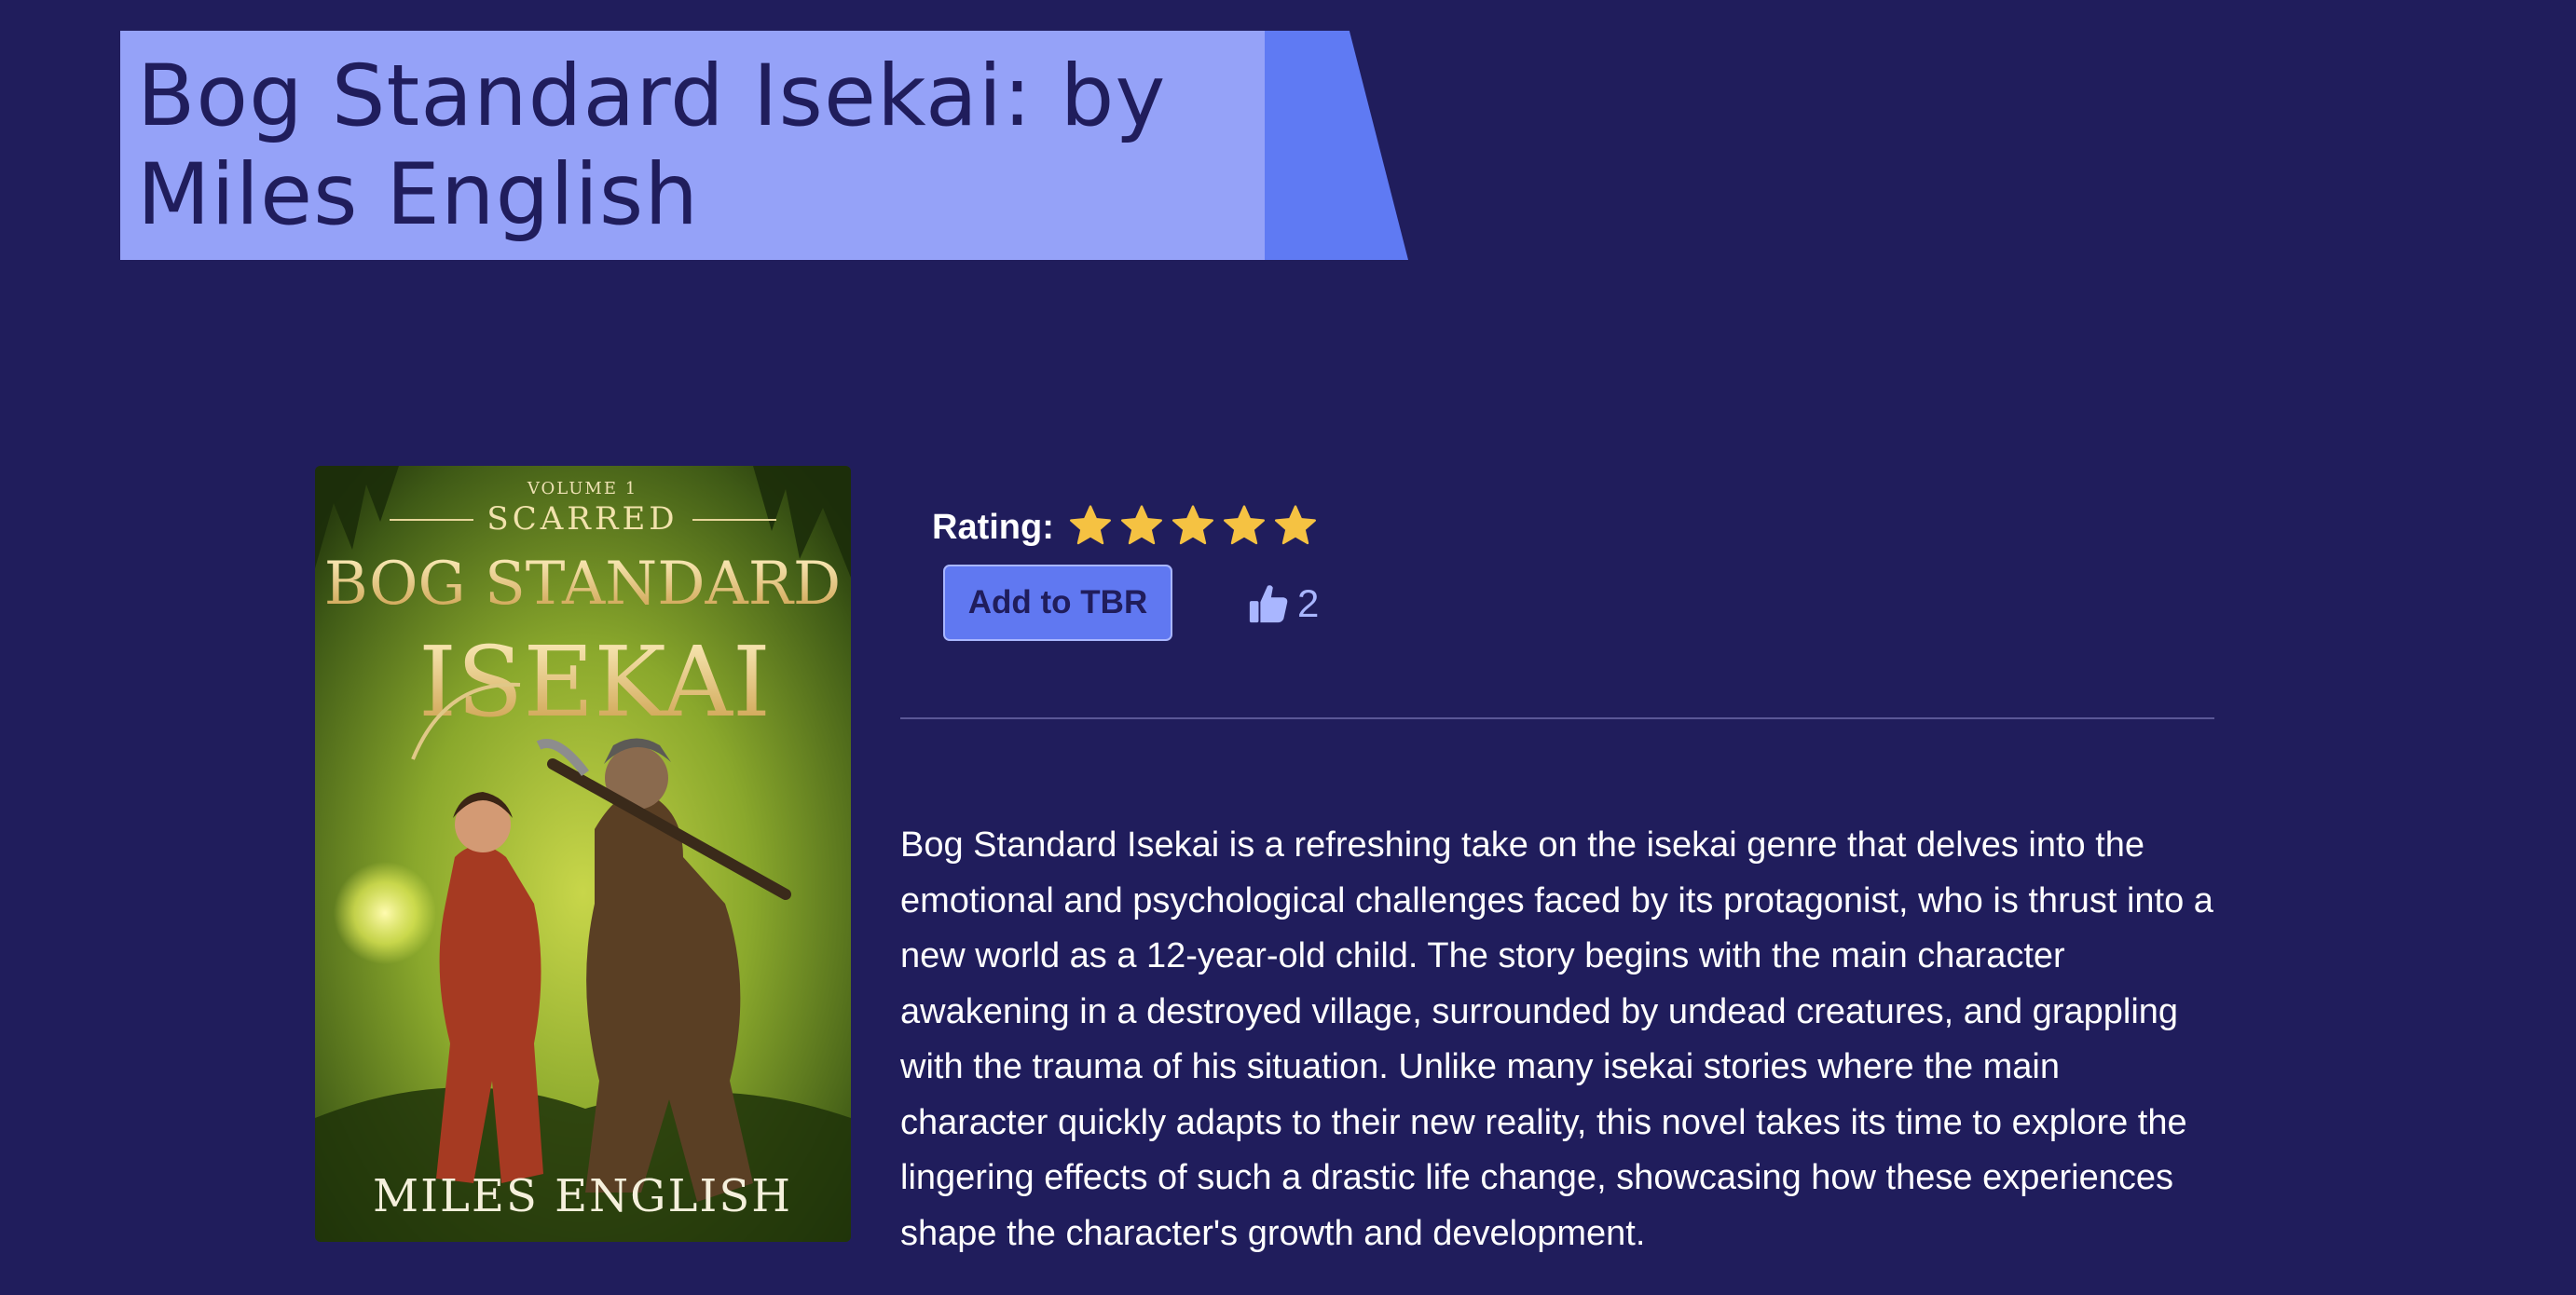 Image resolution: width=2576 pixels, height=1295 pixels. What do you see at coordinates (1057, 603) in the screenshot?
I see `add-to-tbr-button: Add to TBR` at bounding box center [1057, 603].